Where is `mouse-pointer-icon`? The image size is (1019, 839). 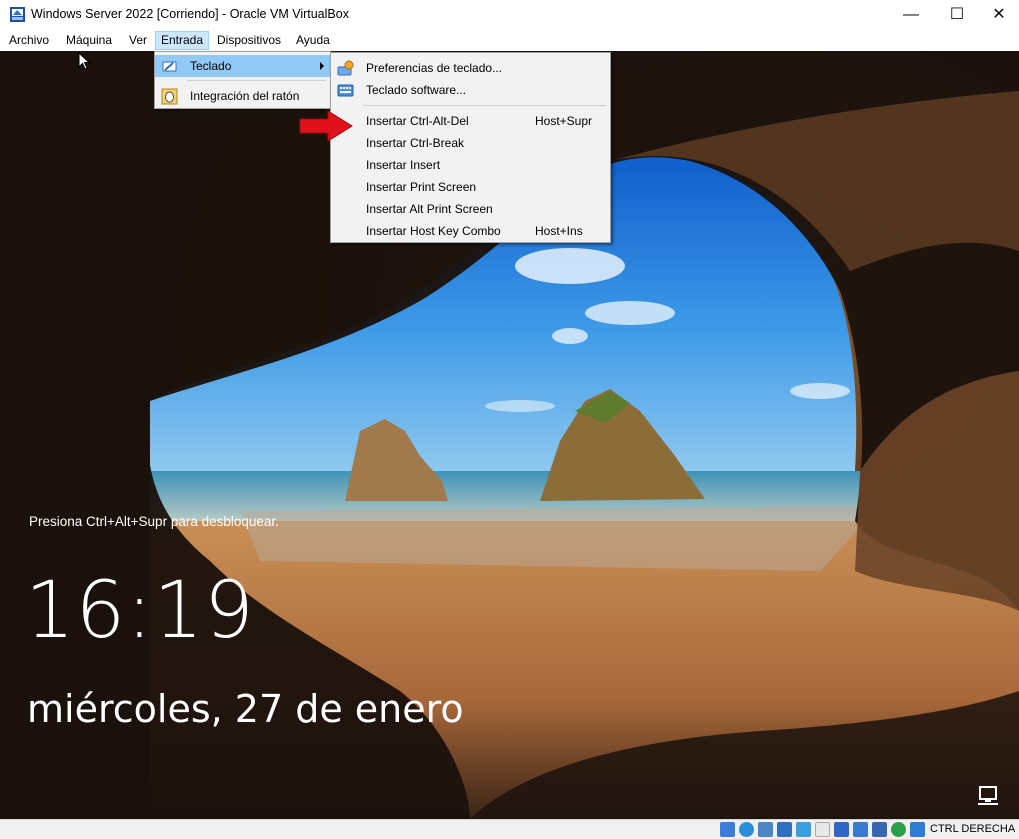 mouse-pointer-icon is located at coordinates (84, 61).